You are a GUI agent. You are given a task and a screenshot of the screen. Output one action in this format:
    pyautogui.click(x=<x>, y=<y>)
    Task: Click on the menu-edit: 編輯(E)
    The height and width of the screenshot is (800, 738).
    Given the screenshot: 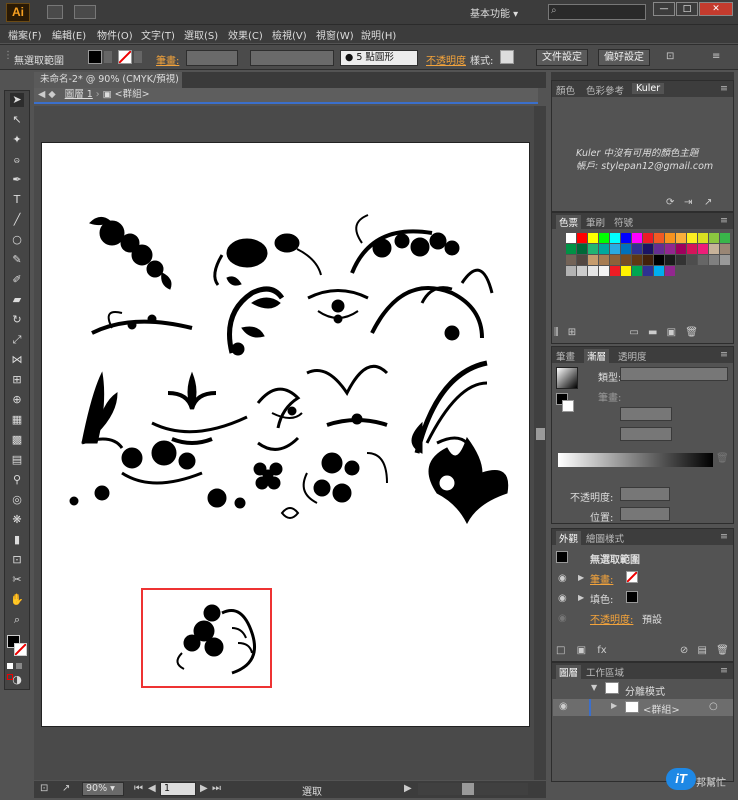 What is the action you would take?
    pyautogui.click(x=69, y=34)
    